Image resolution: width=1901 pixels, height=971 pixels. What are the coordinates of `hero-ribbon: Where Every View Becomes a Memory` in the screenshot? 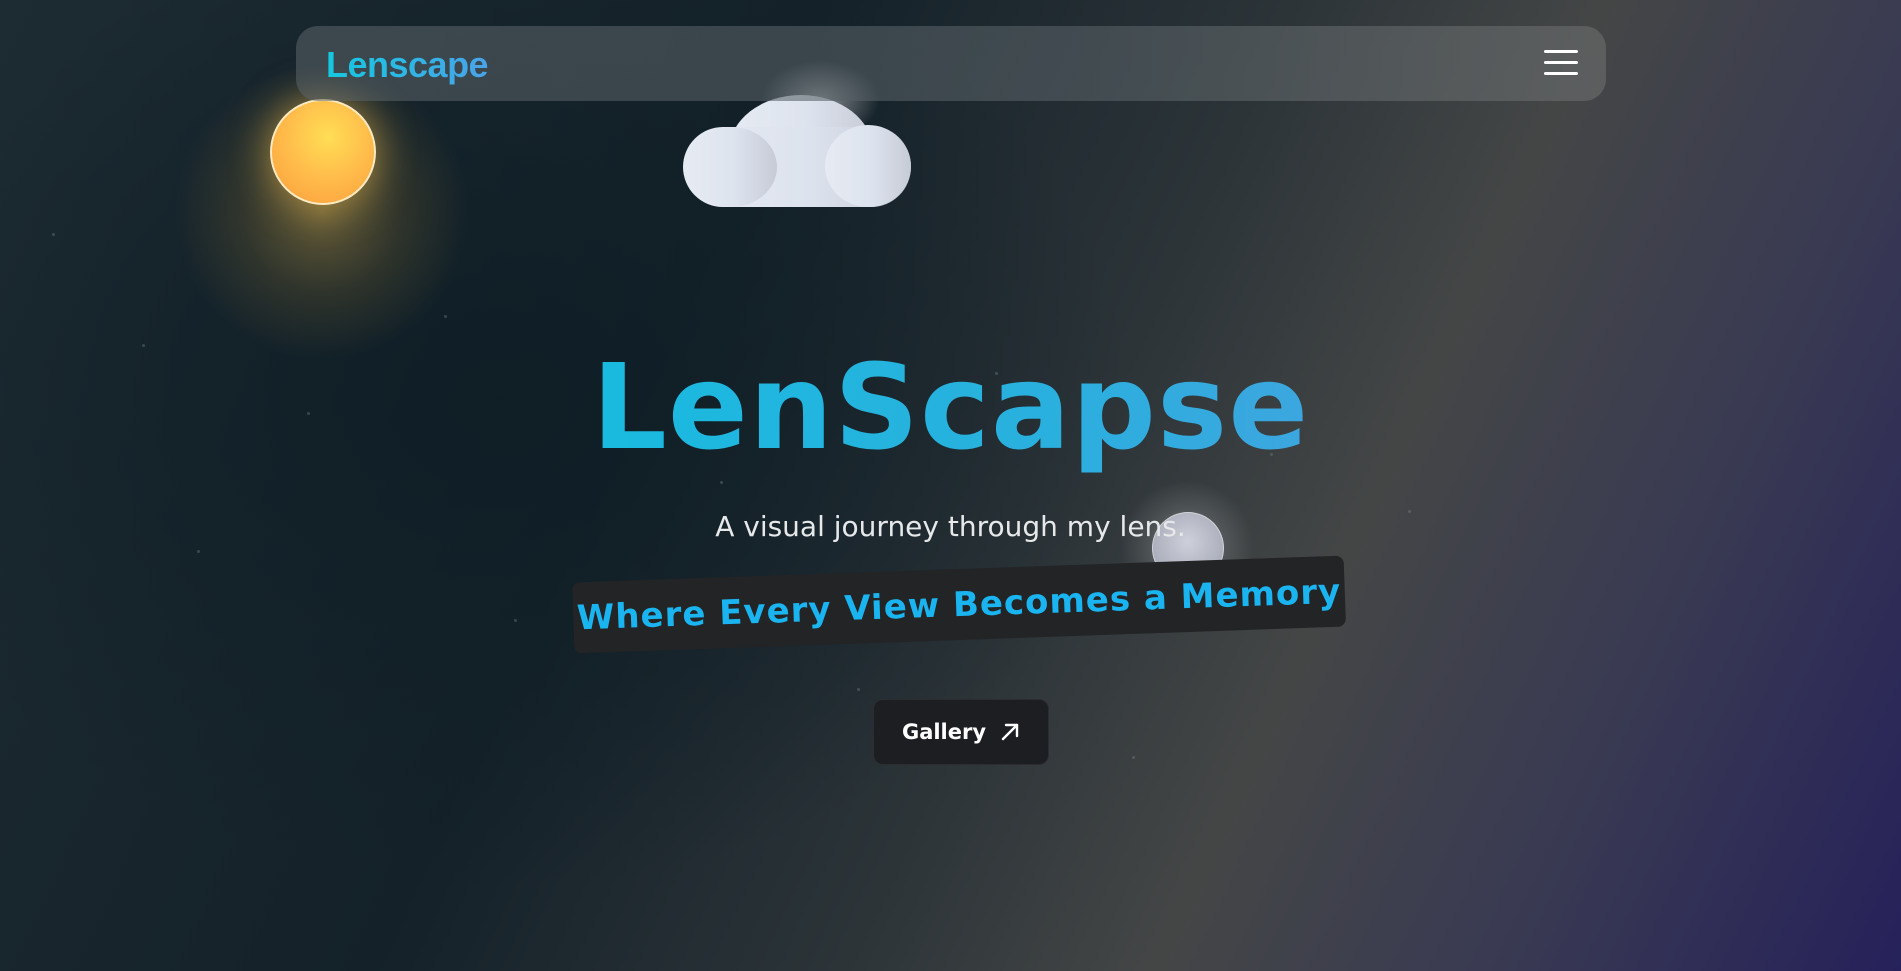 It's located at (959, 604).